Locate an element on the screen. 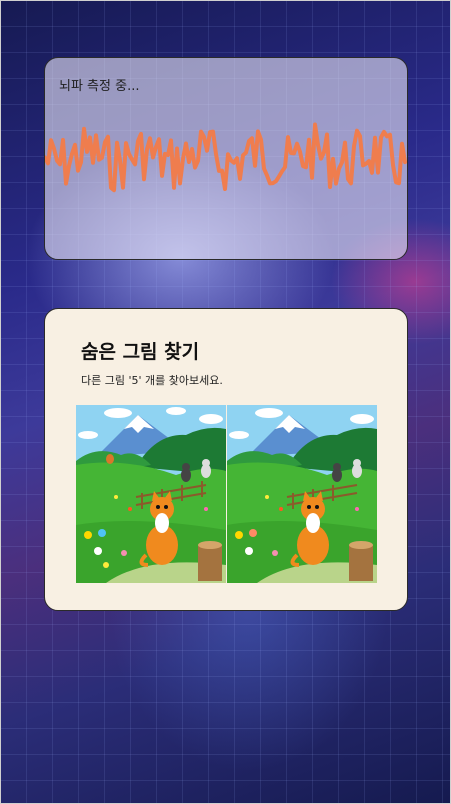  brainwave-graph is located at coordinates (226, 157).